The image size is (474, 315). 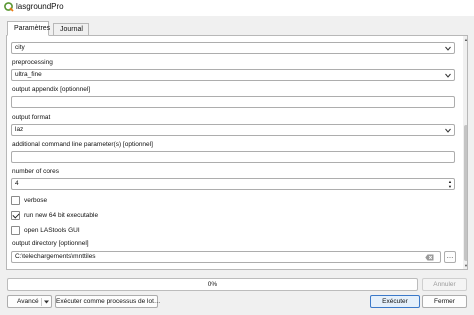 What do you see at coordinates (465, 193) in the screenshot?
I see `scrollbar-thumb` at bounding box center [465, 193].